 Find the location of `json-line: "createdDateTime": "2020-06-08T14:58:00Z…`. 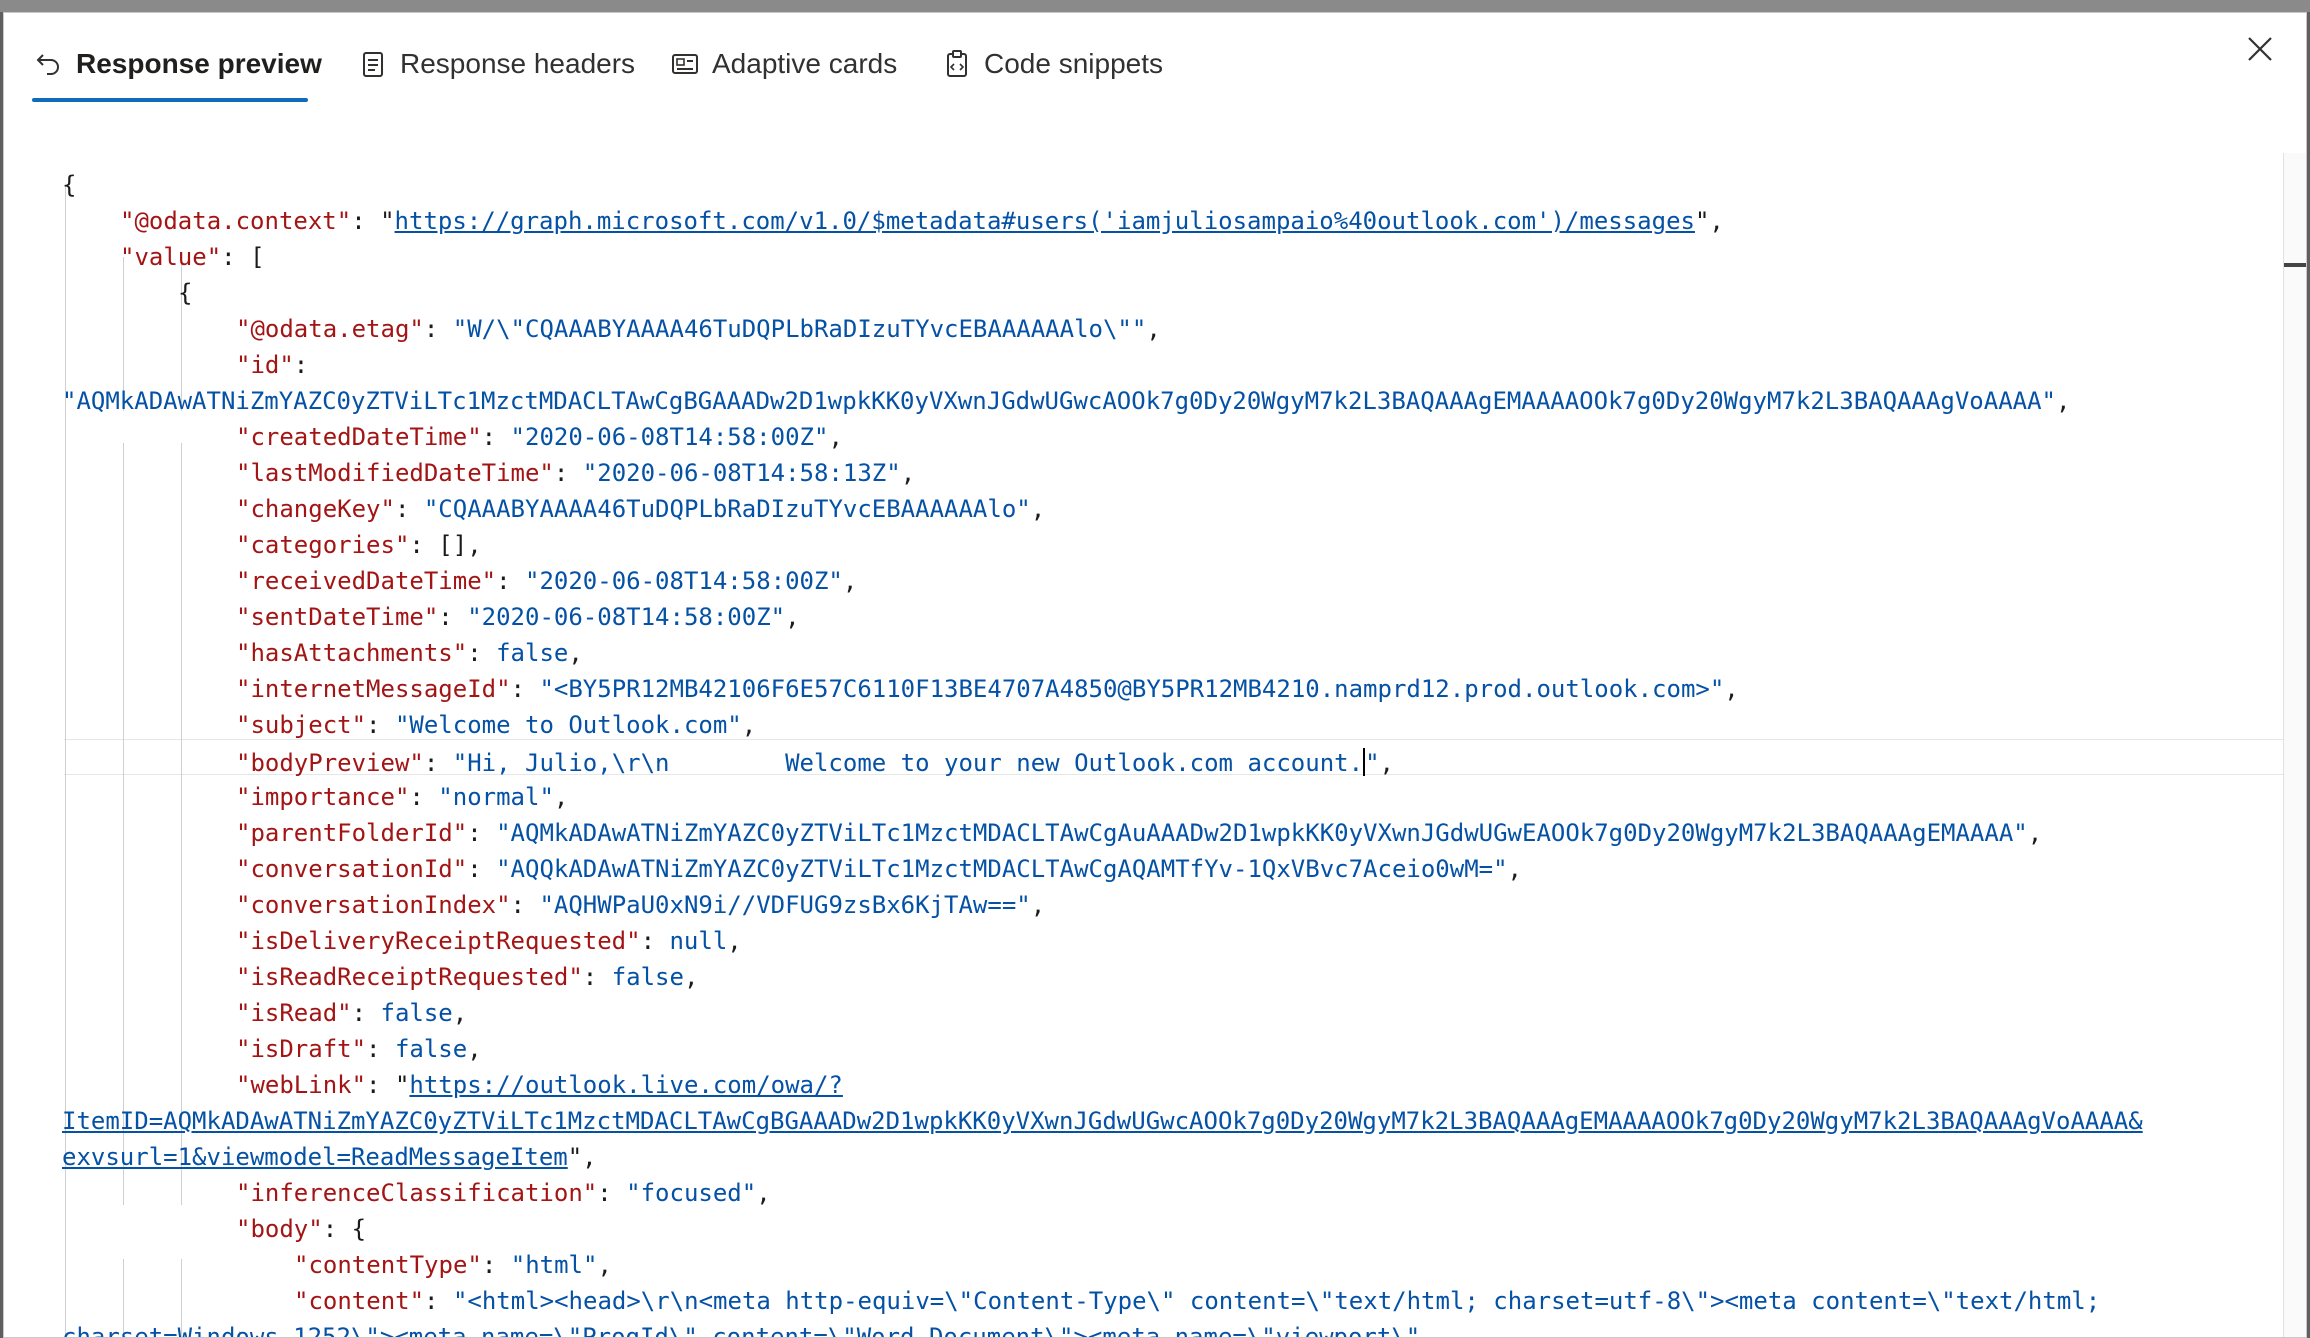

json-line: "createdDateTime": "2020-06-08T14:58:00Z… is located at coordinates (539, 437).